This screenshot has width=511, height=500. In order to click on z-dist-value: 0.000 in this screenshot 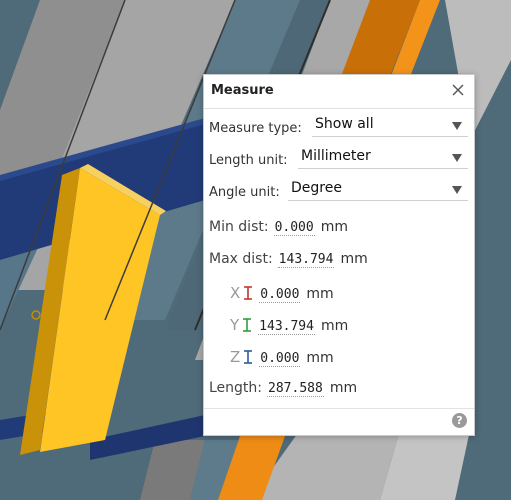, I will do `click(280, 359)`.